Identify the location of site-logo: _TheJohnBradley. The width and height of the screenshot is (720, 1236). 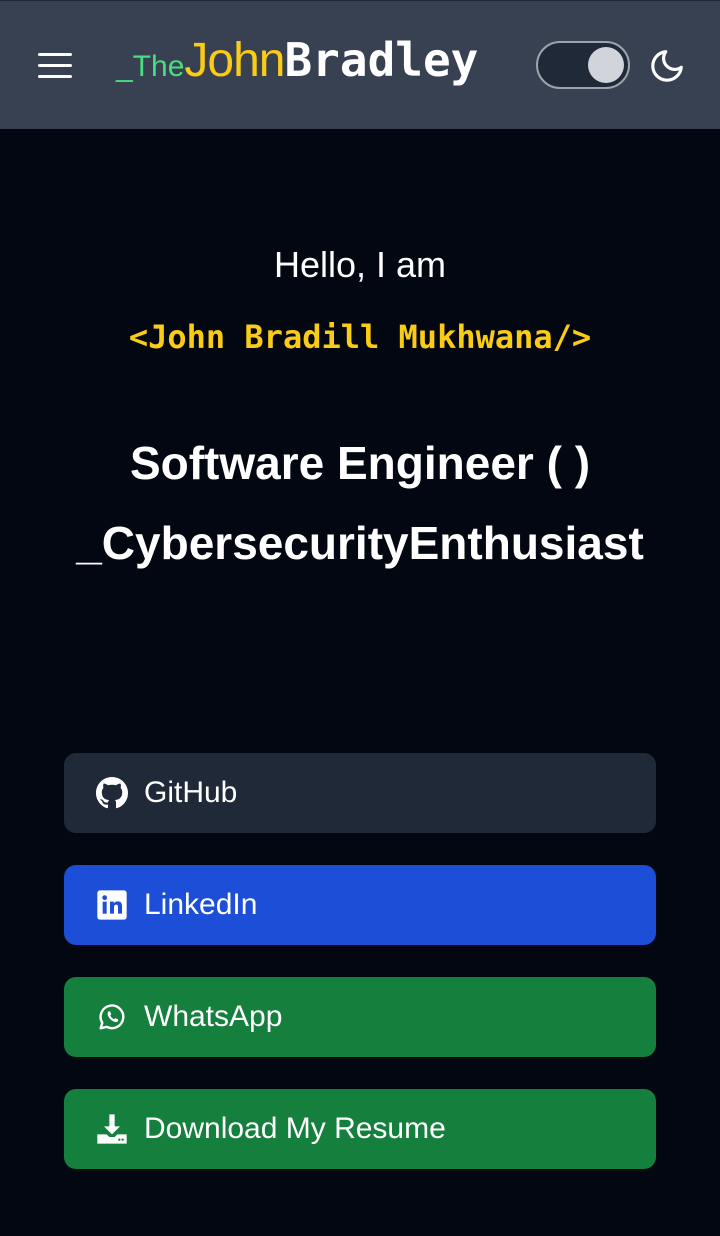
(297, 65).